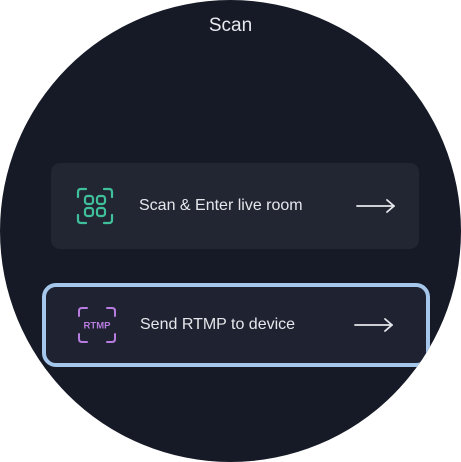 This screenshot has height=462, width=461. What do you see at coordinates (221, 205) in the screenshot?
I see `menu-item-label: Scan & Enter live room` at bounding box center [221, 205].